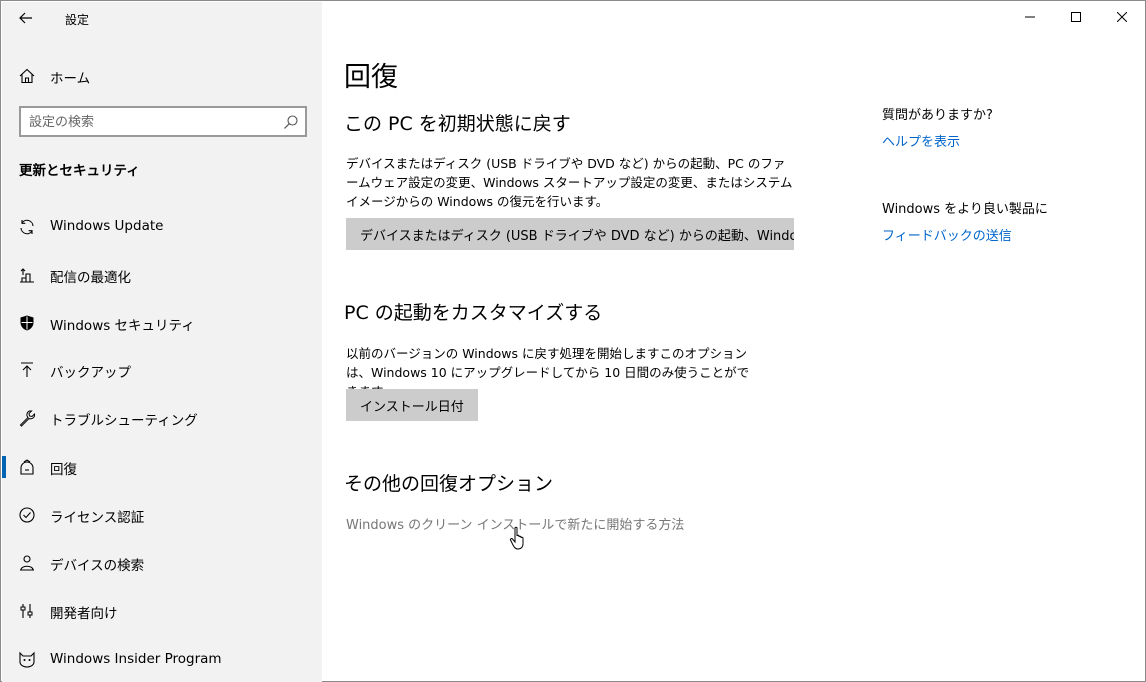 The image size is (1146, 682). Describe the element at coordinates (162, 76) in the screenshot. I see `home-link: ホーム` at that location.